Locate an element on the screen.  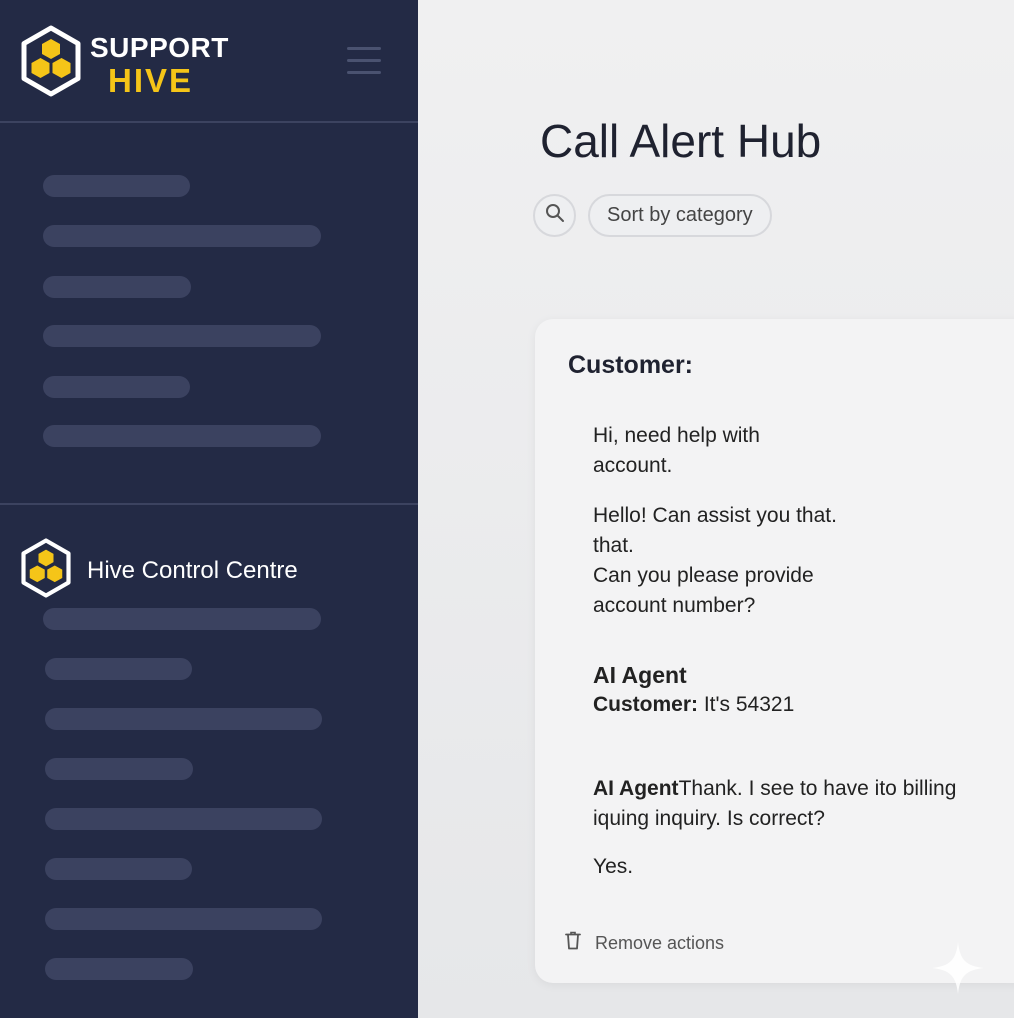
sparkle-icon is located at coordinates (958, 970).